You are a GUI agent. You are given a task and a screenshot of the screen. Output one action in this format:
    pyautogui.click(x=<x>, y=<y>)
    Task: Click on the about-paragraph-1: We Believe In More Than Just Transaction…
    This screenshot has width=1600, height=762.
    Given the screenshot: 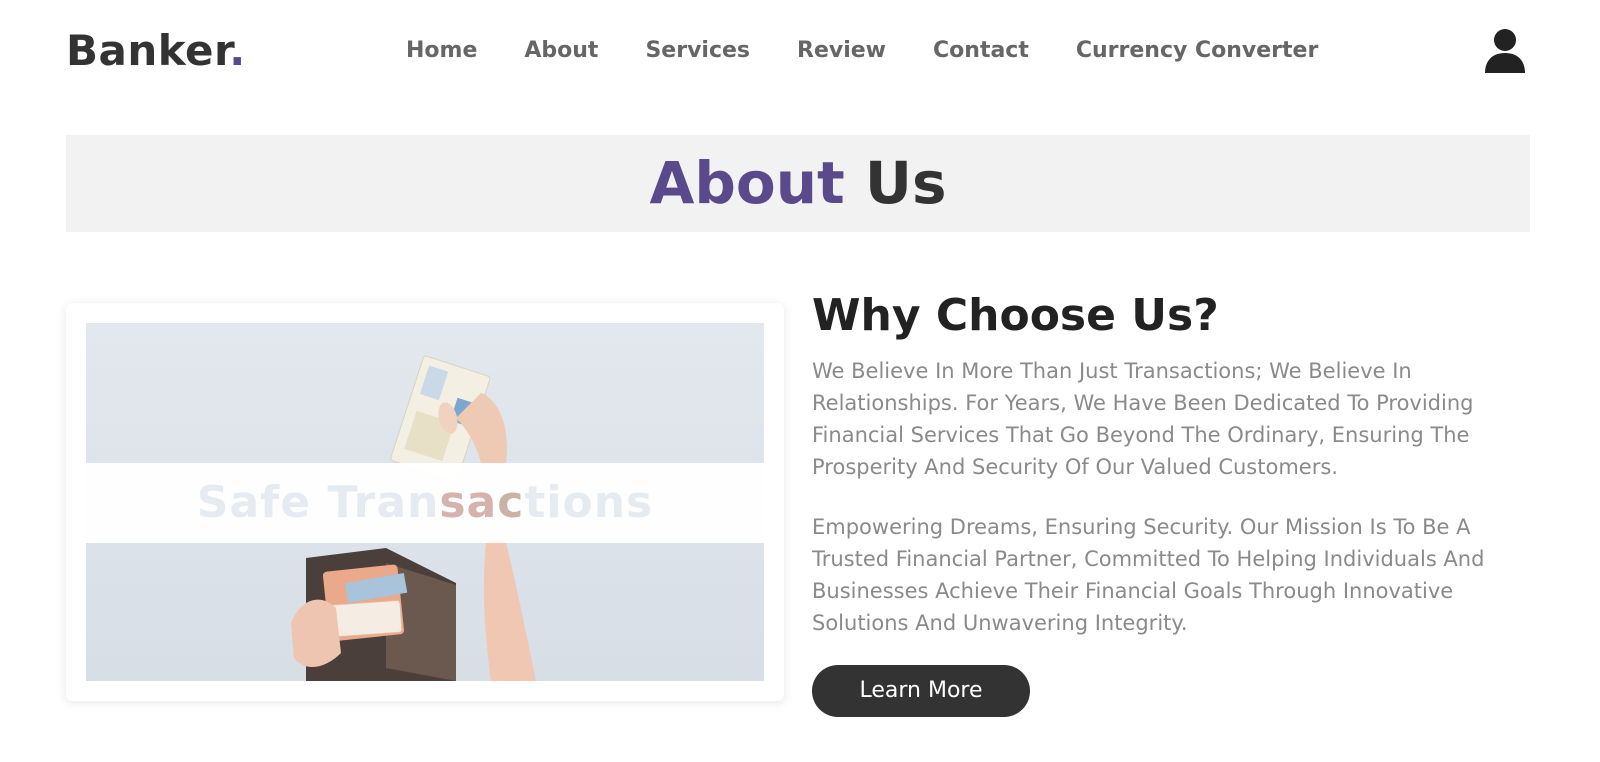 What is the action you would take?
    pyautogui.click(x=1143, y=419)
    